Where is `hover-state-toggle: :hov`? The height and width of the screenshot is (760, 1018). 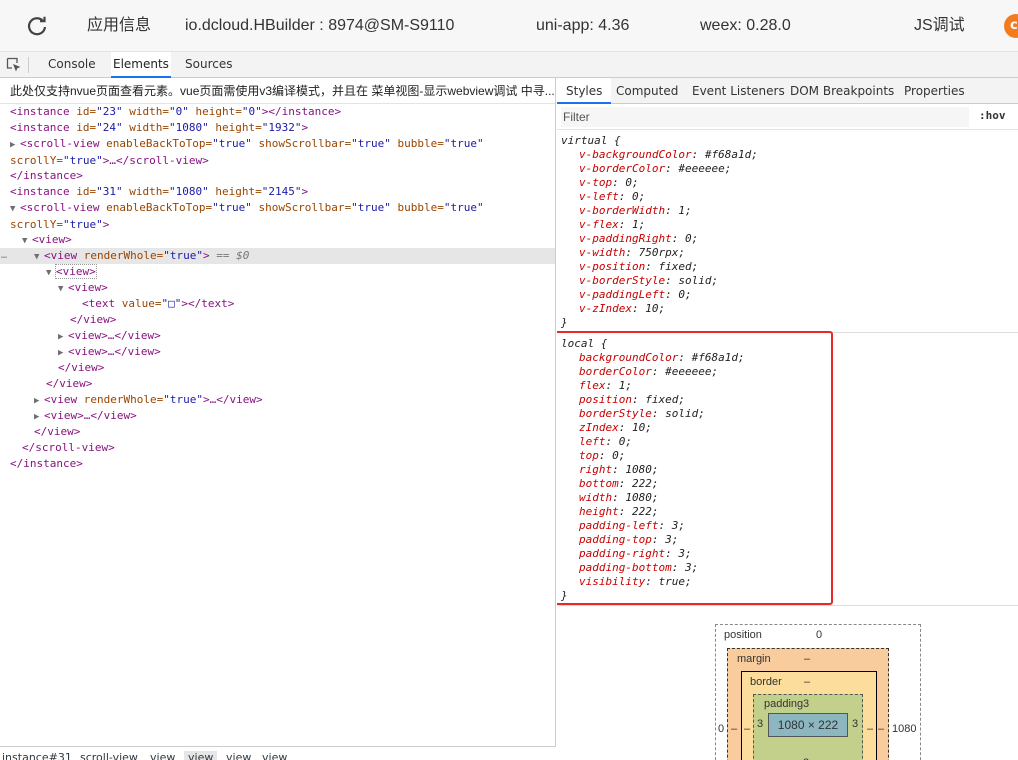
hover-state-toggle: :hov is located at coordinates (992, 115).